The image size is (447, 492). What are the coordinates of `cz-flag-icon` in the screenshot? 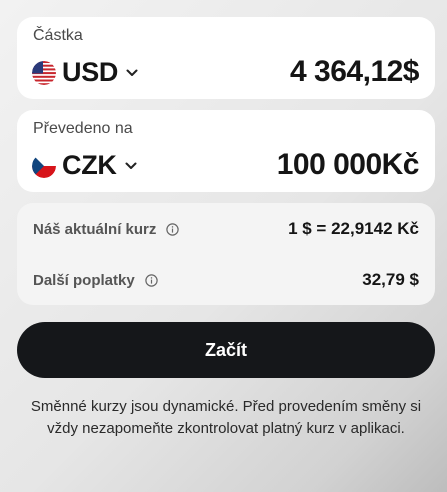 It's located at (44, 165).